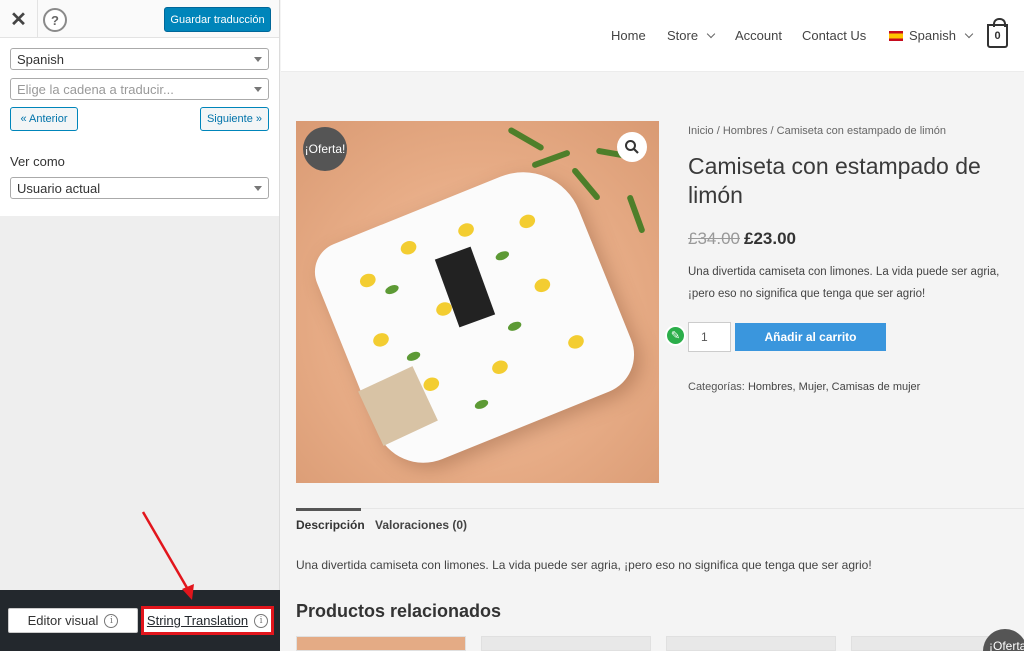 Image resolution: width=1024 pixels, height=651 pixels. Describe the element at coordinates (139, 59) in the screenshot. I see `language-select: Spanish` at that location.